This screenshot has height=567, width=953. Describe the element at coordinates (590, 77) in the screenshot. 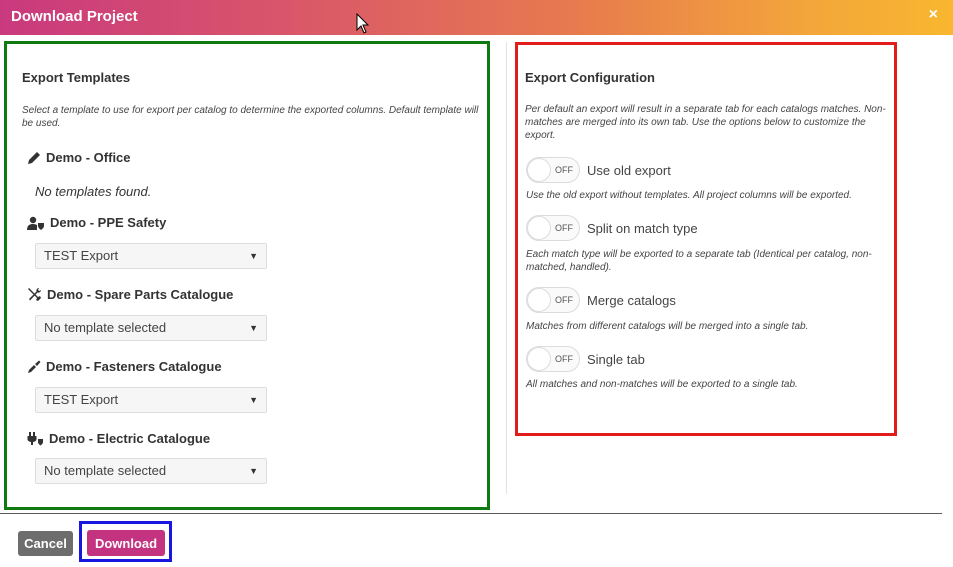

I see `export-configuration-heading: Export Configuration` at that location.